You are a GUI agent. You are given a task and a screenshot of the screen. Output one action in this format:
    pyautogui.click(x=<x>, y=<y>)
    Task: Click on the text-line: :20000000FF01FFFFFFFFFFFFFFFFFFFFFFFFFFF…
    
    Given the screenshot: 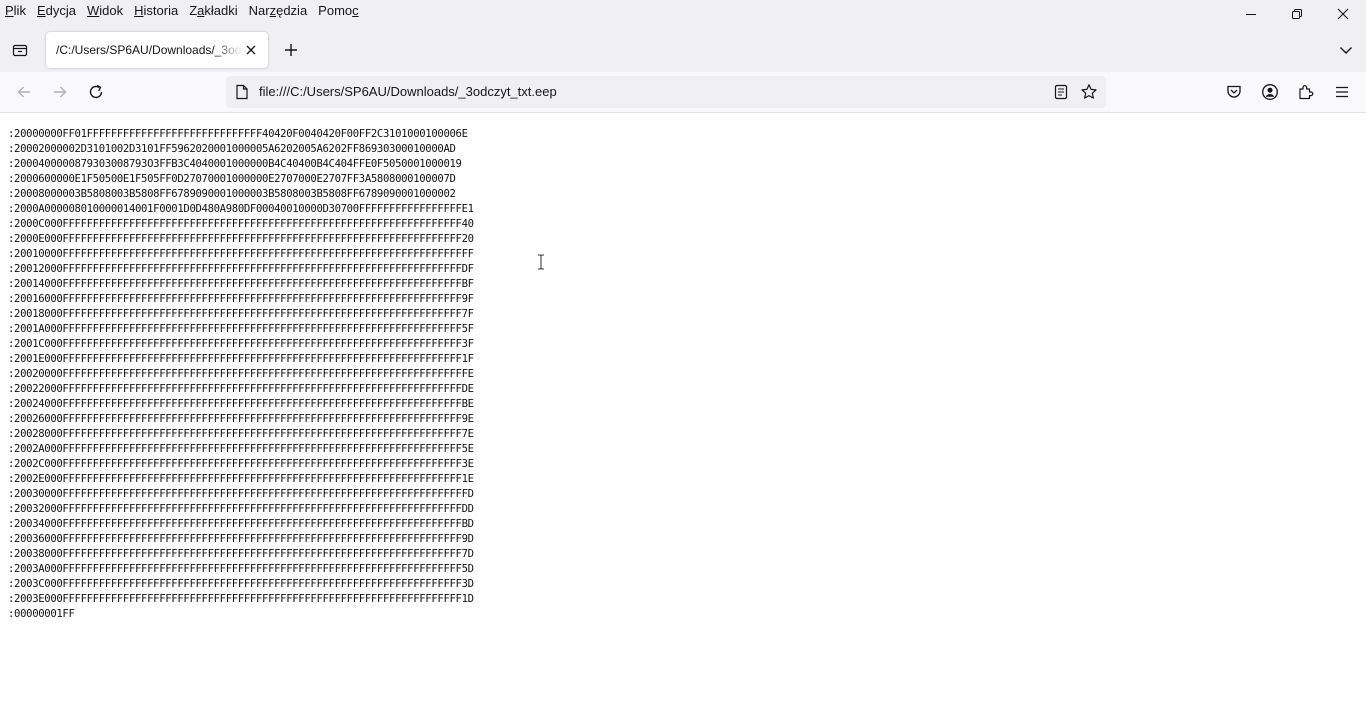 What is the action you would take?
    pyautogui.click(x=238, y=134)
    